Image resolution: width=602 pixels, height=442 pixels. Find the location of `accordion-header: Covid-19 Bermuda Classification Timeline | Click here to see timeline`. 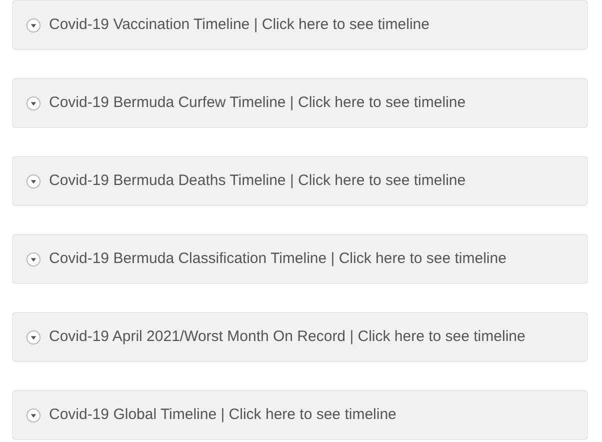

accordion-header: Covid-19 Bermuda Classification Timeline | Click here to see timeline is located at coordinates (300, 259).